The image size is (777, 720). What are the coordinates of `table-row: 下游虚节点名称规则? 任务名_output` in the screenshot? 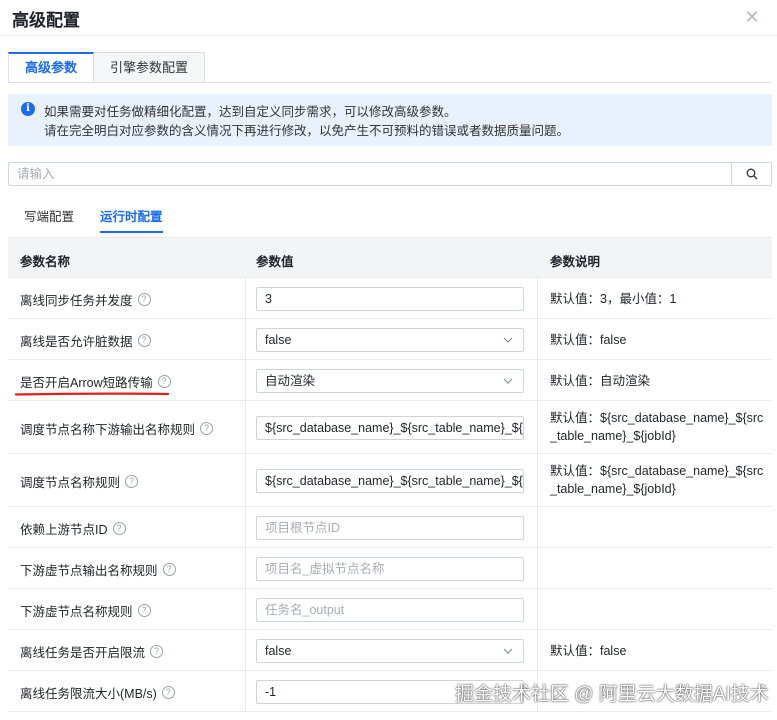 It's located at (390, 609).